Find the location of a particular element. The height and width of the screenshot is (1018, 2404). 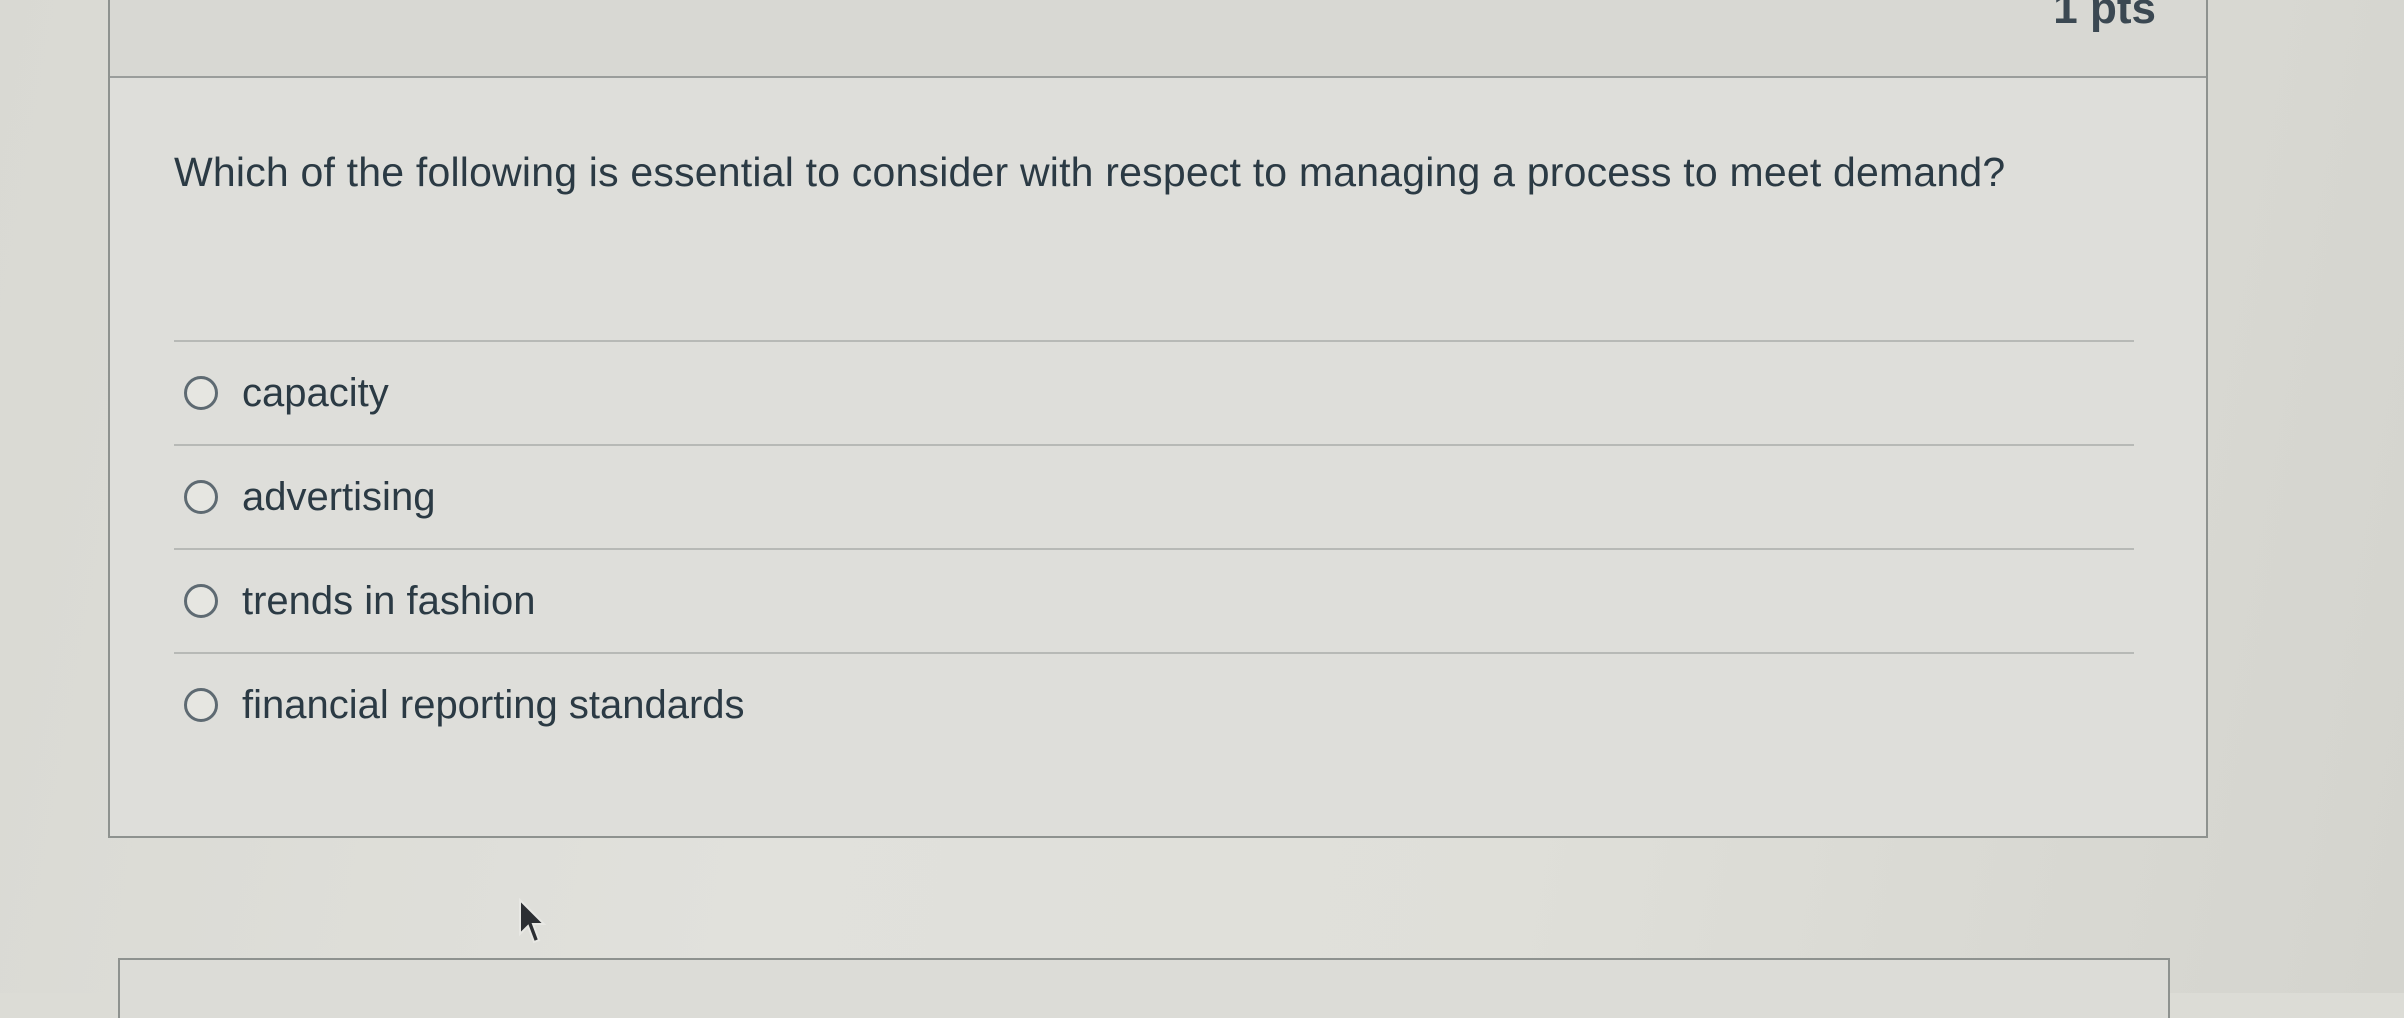

answer-option-advertising: advertising is located at coordinates (1154, 496).